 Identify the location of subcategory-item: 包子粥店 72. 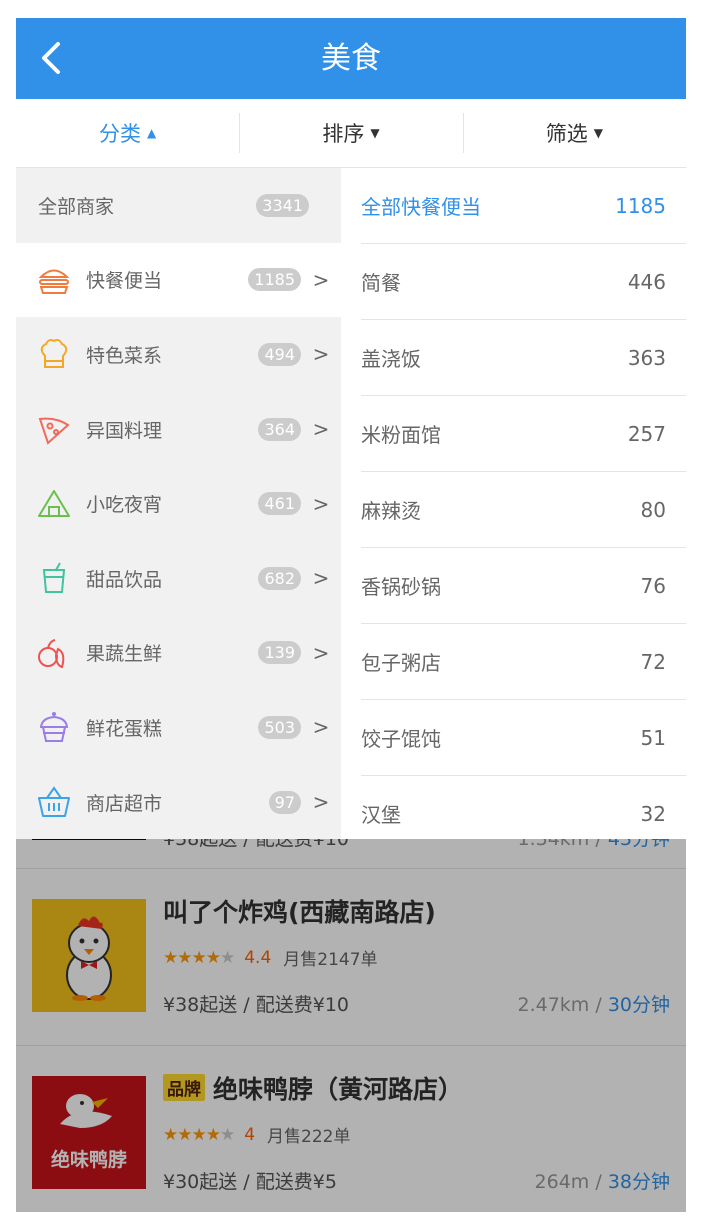
(523, 662).